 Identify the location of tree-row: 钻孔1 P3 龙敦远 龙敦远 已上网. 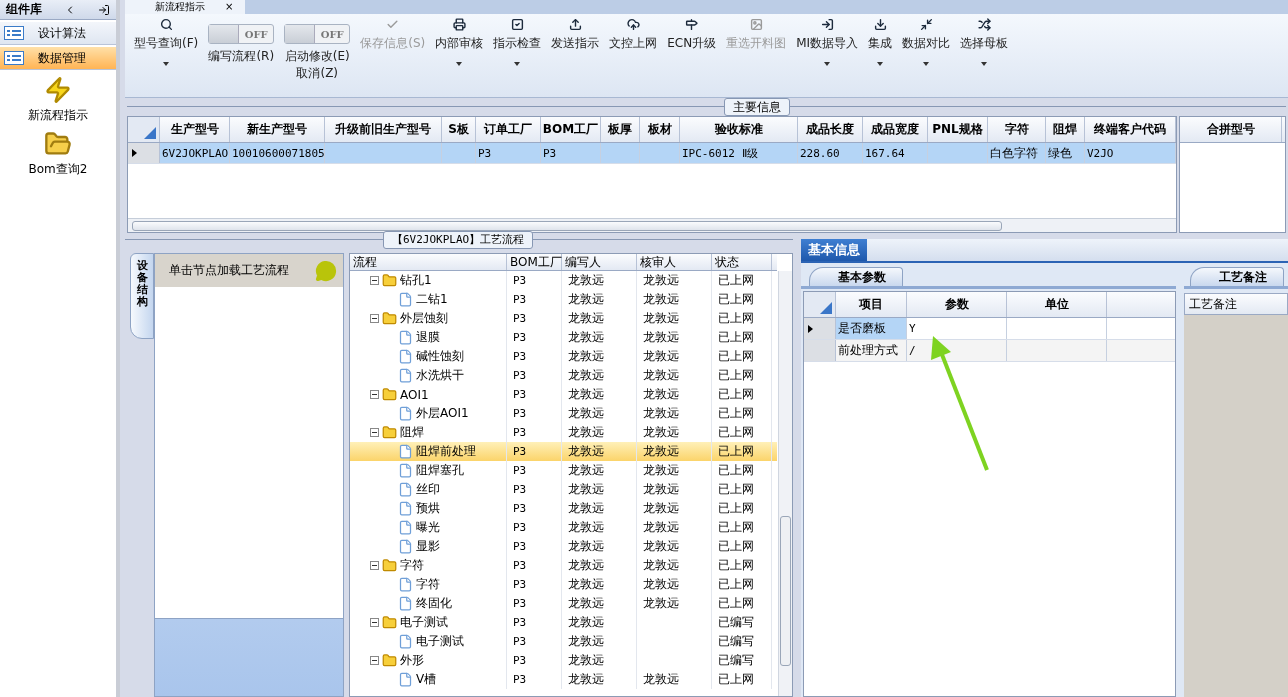
(563, 280).